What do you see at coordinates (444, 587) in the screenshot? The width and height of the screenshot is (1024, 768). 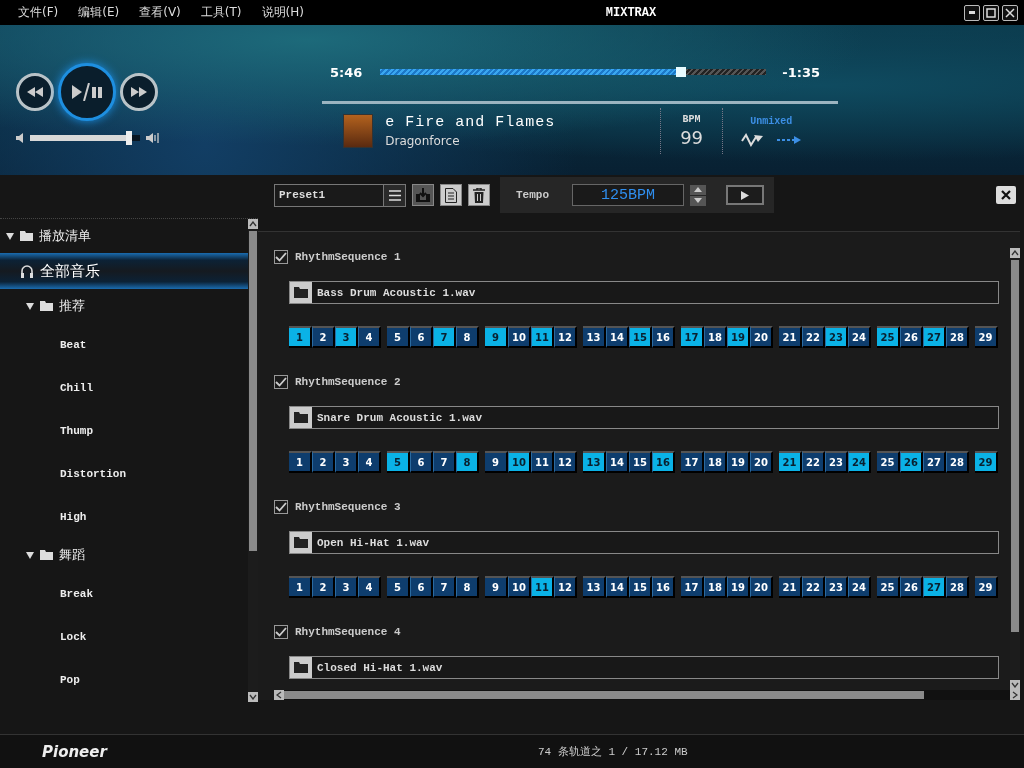 I see `step-button: 7` at bounding box center [444, 587].